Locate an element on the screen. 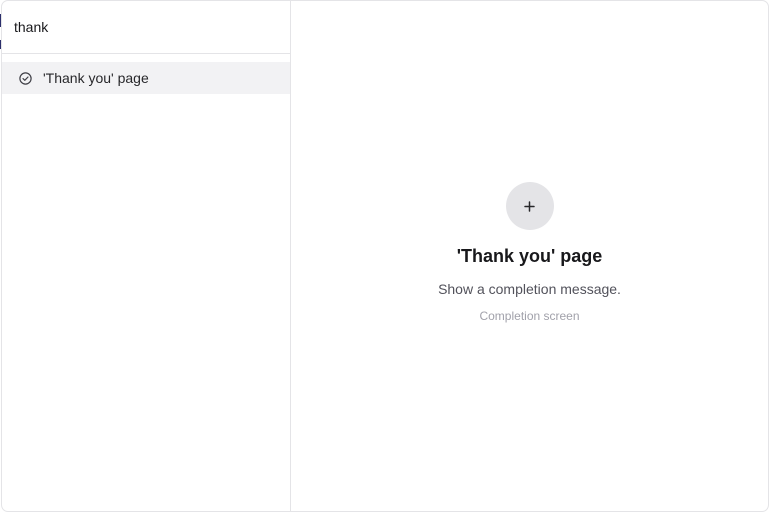  result-item-label: 'Thank you' page is located at coordinates (96, 78).